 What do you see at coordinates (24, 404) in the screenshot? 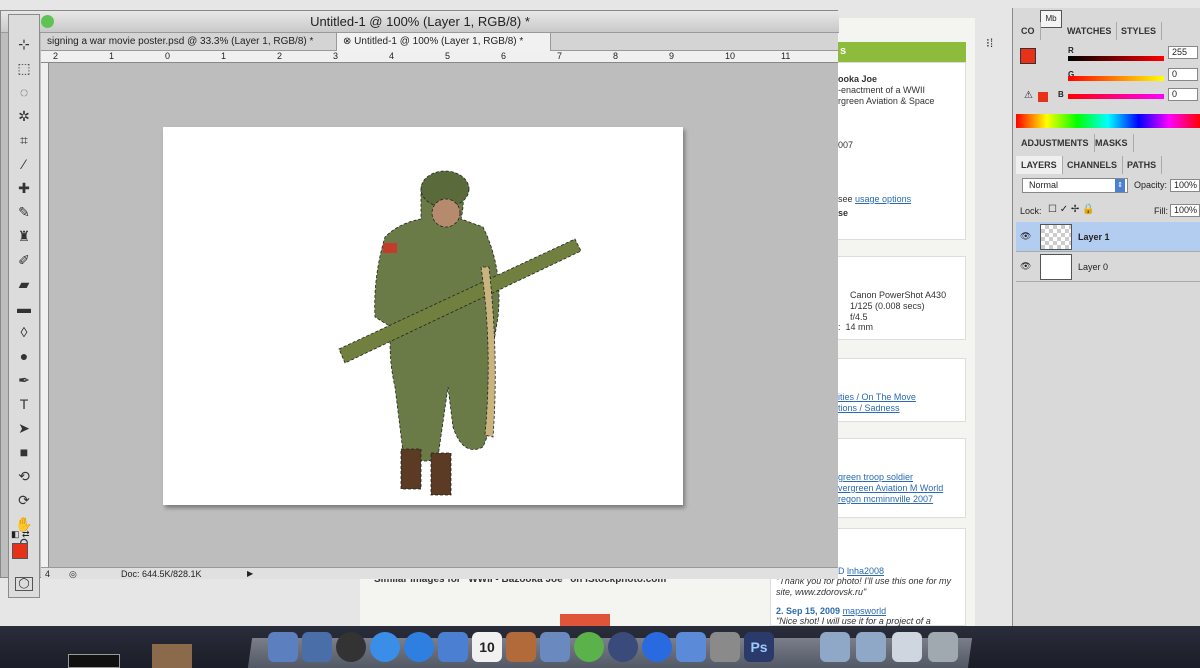
I see `type-tool-icon: T` at bounding box center [24, 404].